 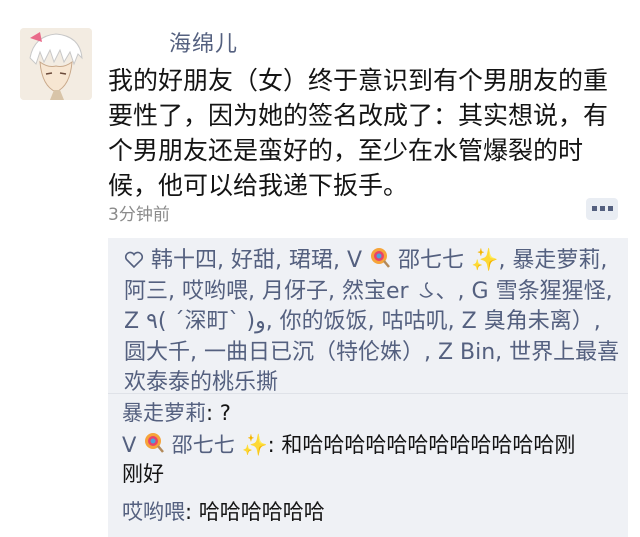 I want to click on likes-names-1: 韩十四, 好甜, 珺珺, V, so click(x=256, y=260).